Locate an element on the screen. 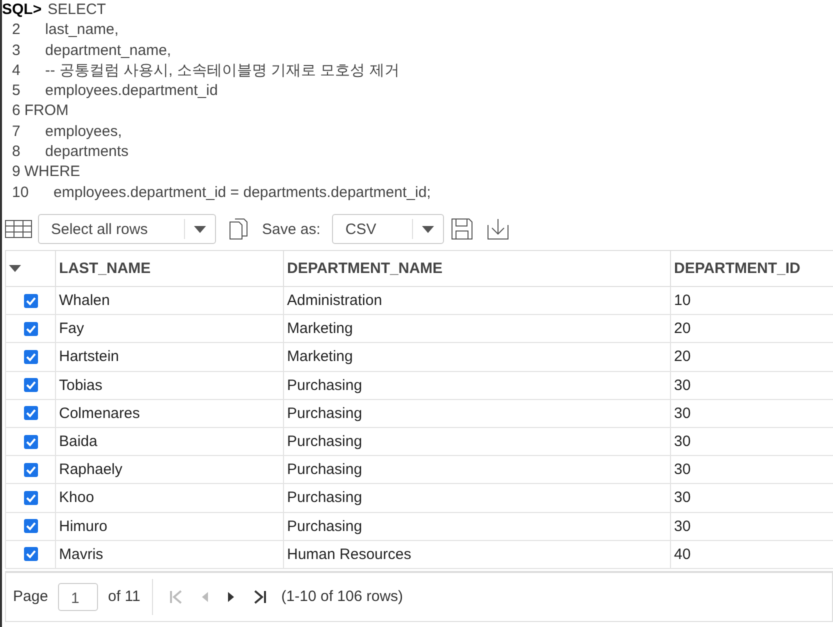 Image resolution: width=833 pixels, height=627 pixels. table-cell: Raphaely is located at coordinates (170, 470).